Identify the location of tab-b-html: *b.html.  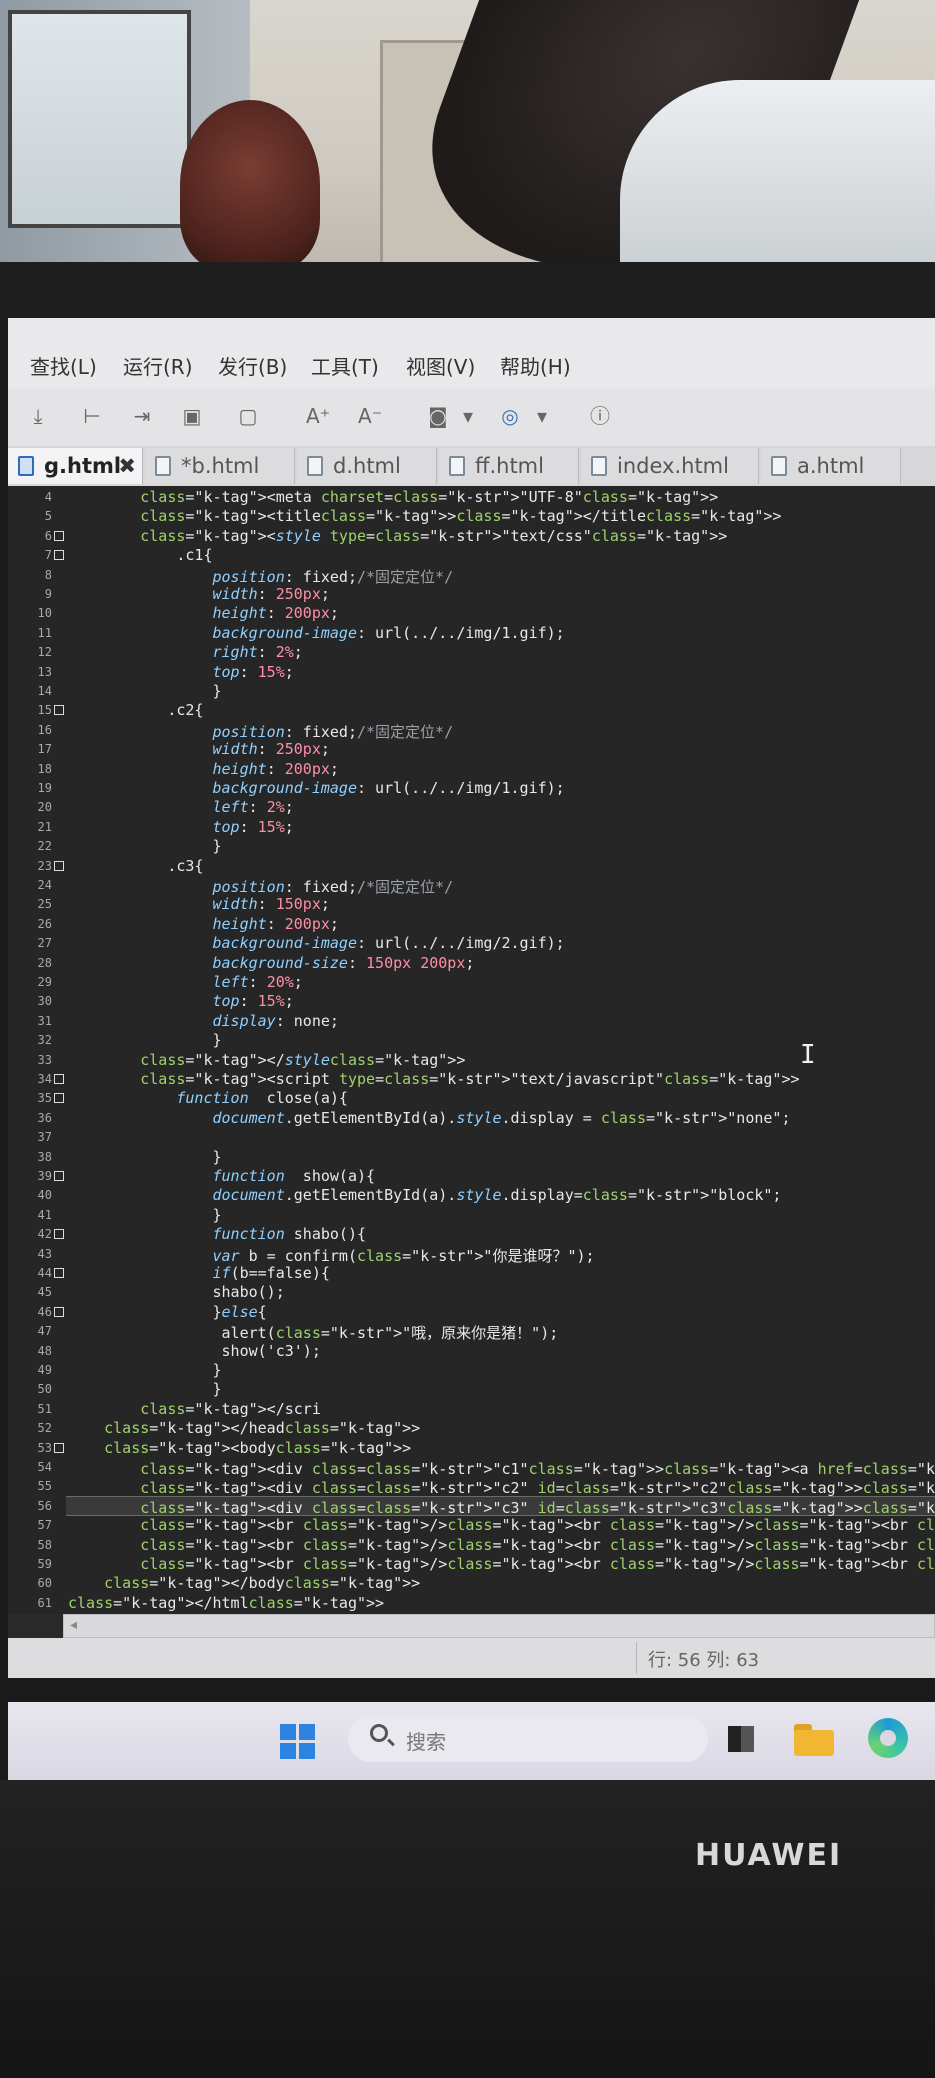
(220, 466).